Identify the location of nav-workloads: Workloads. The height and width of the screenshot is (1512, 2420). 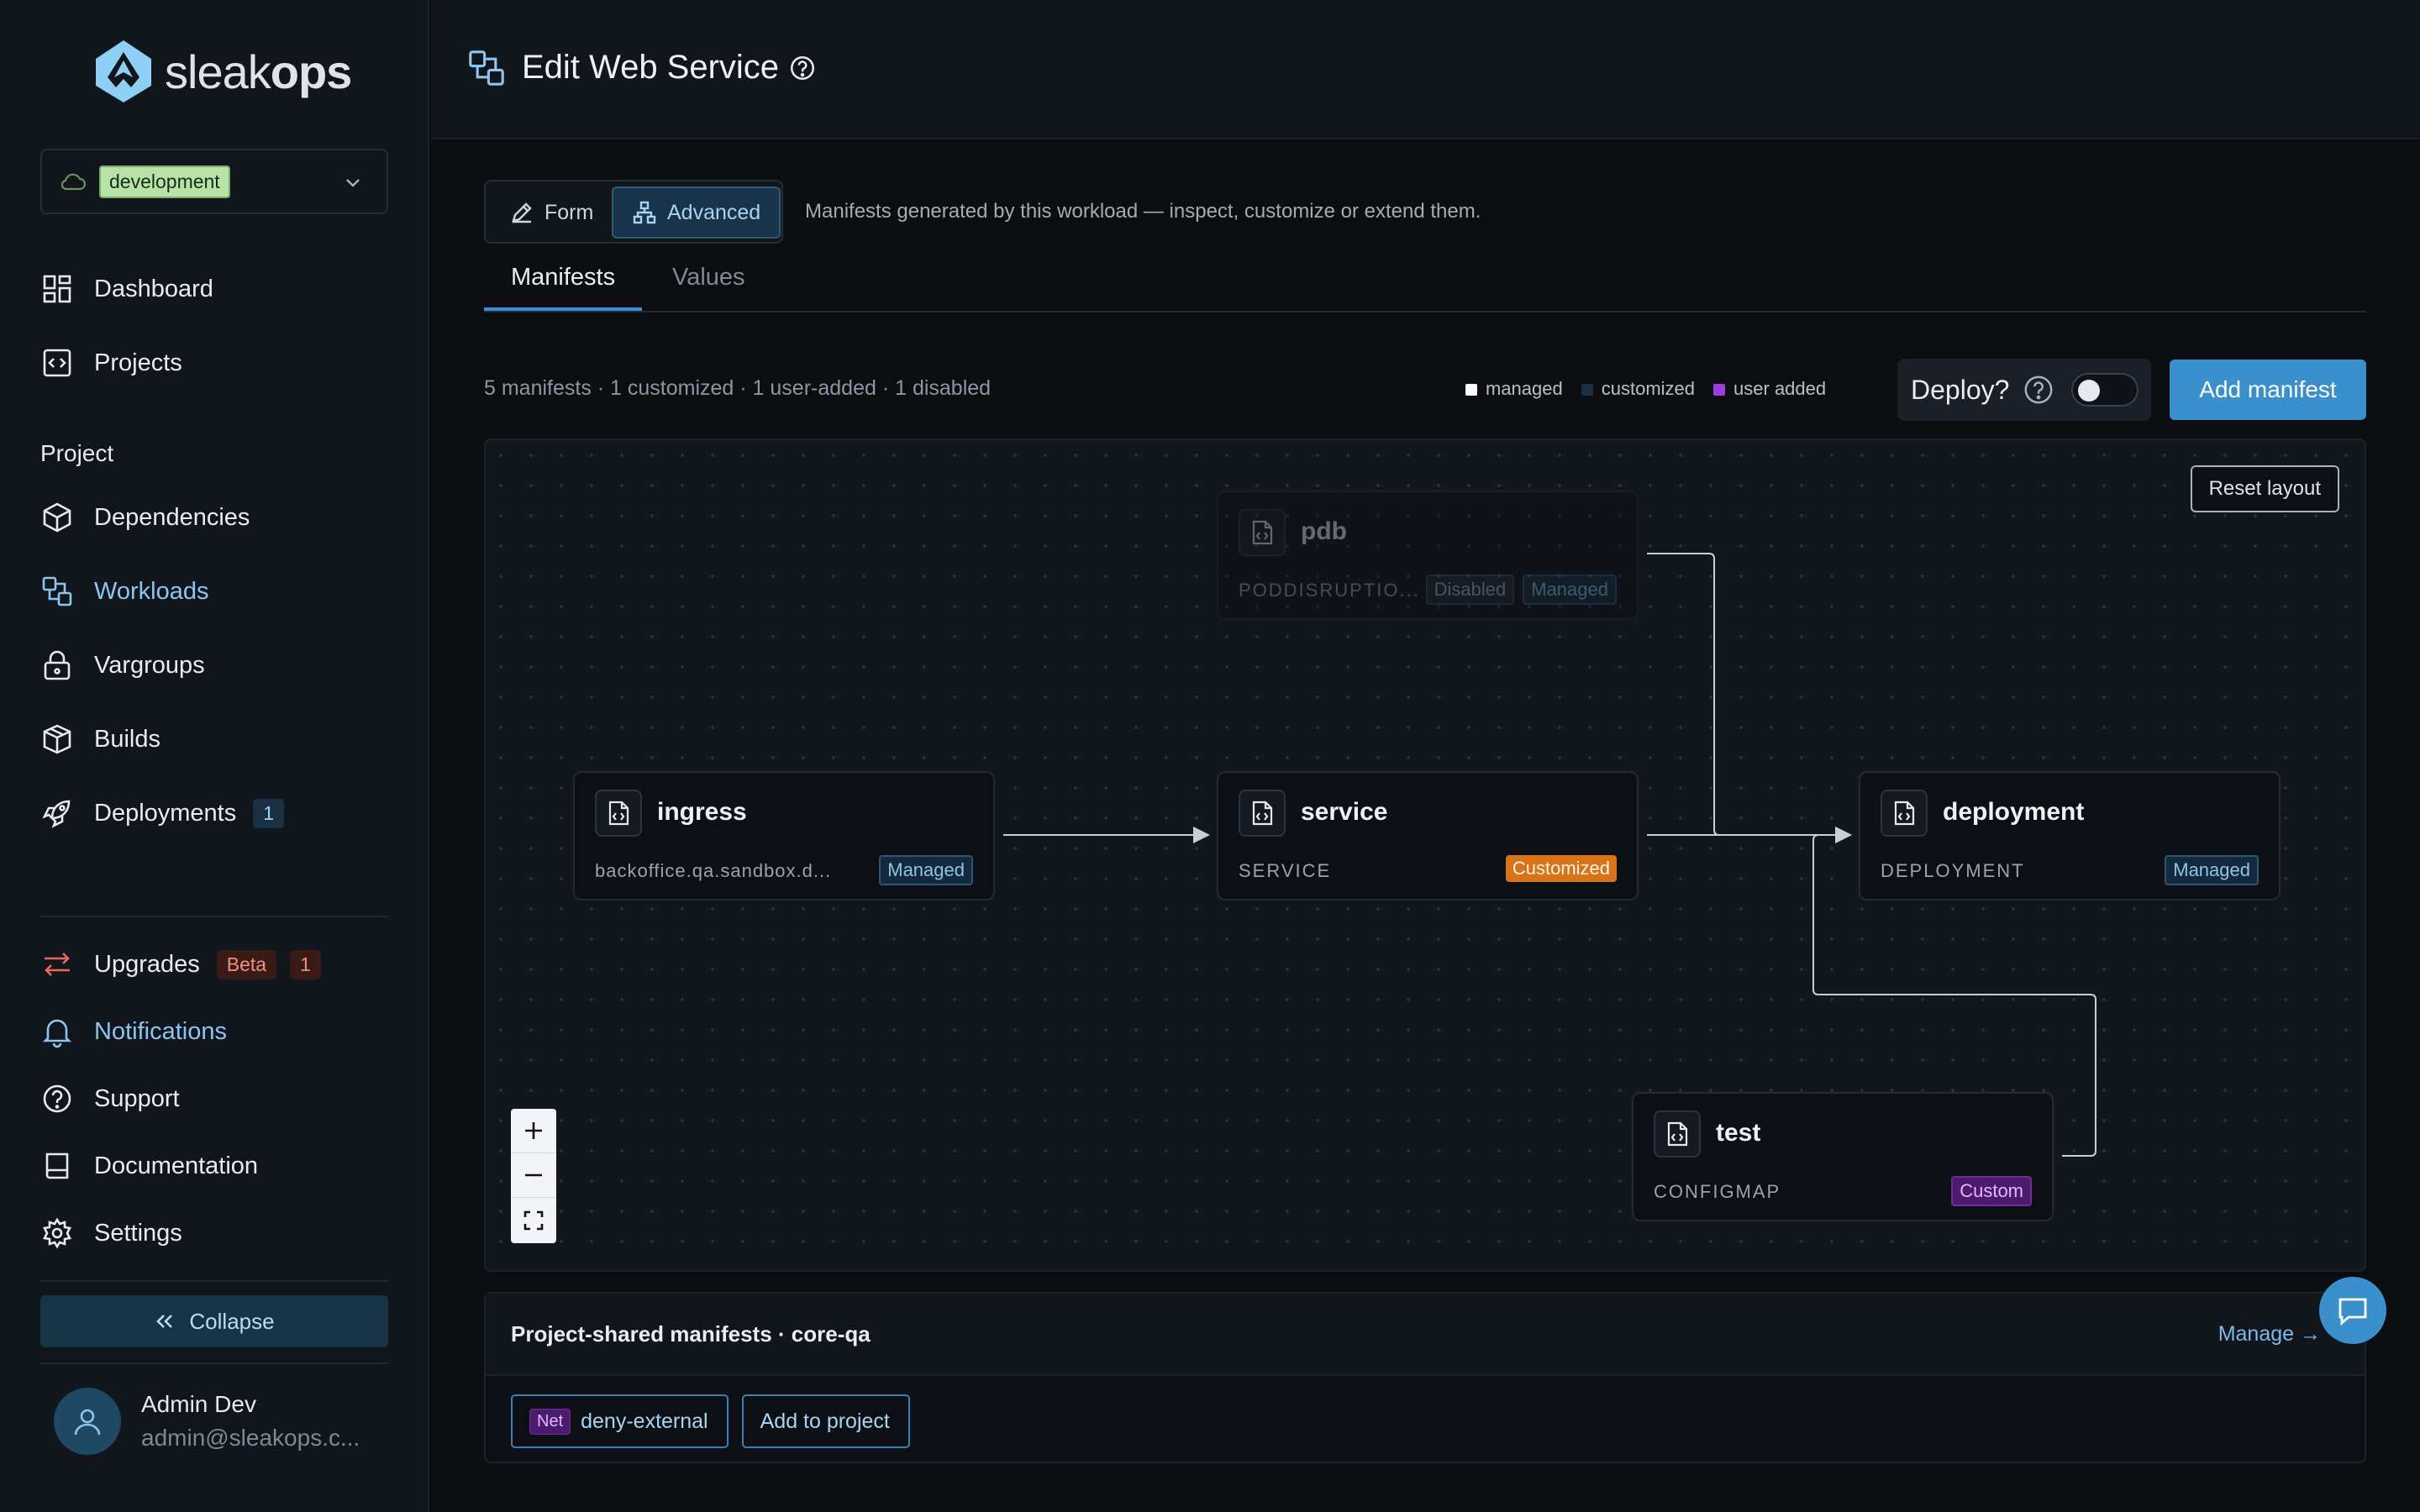
(124, 591).